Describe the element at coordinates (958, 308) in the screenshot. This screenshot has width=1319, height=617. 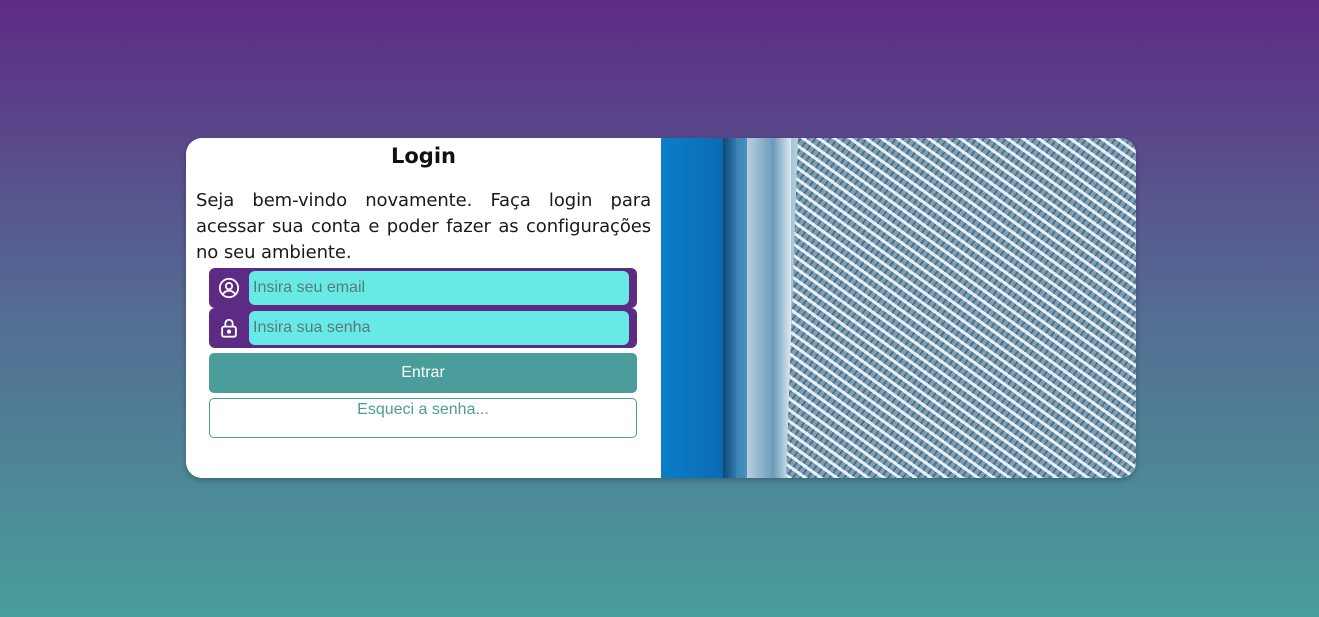
I see `facade-mesh` at that location.